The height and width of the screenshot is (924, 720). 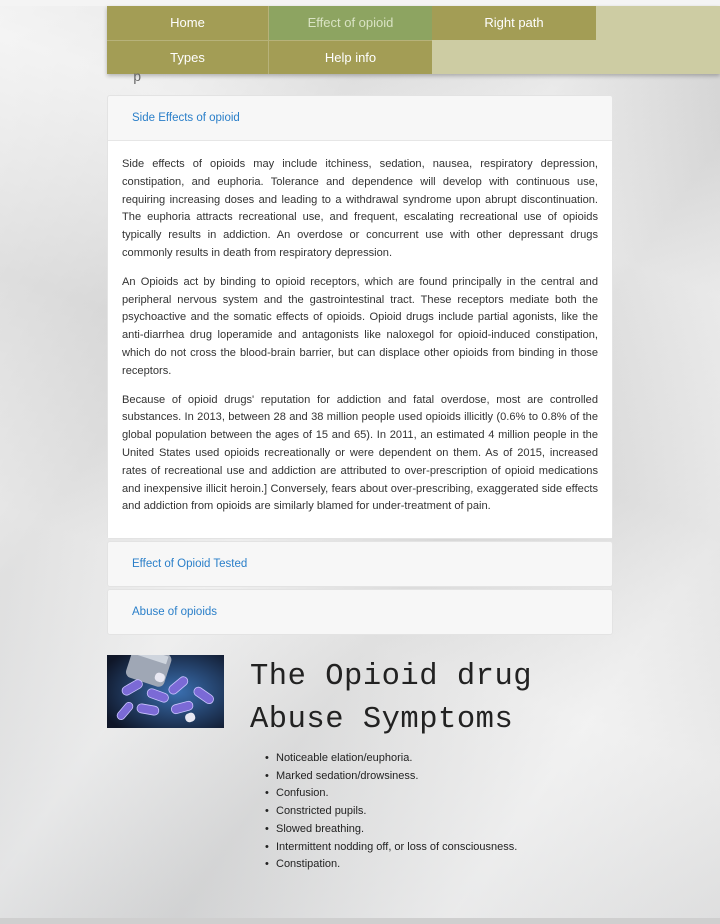 What do you see at coordinates (137, 78) in the screenshot?
I see `hidden-heading-glimpse: p` at bounding box center [137, 78].